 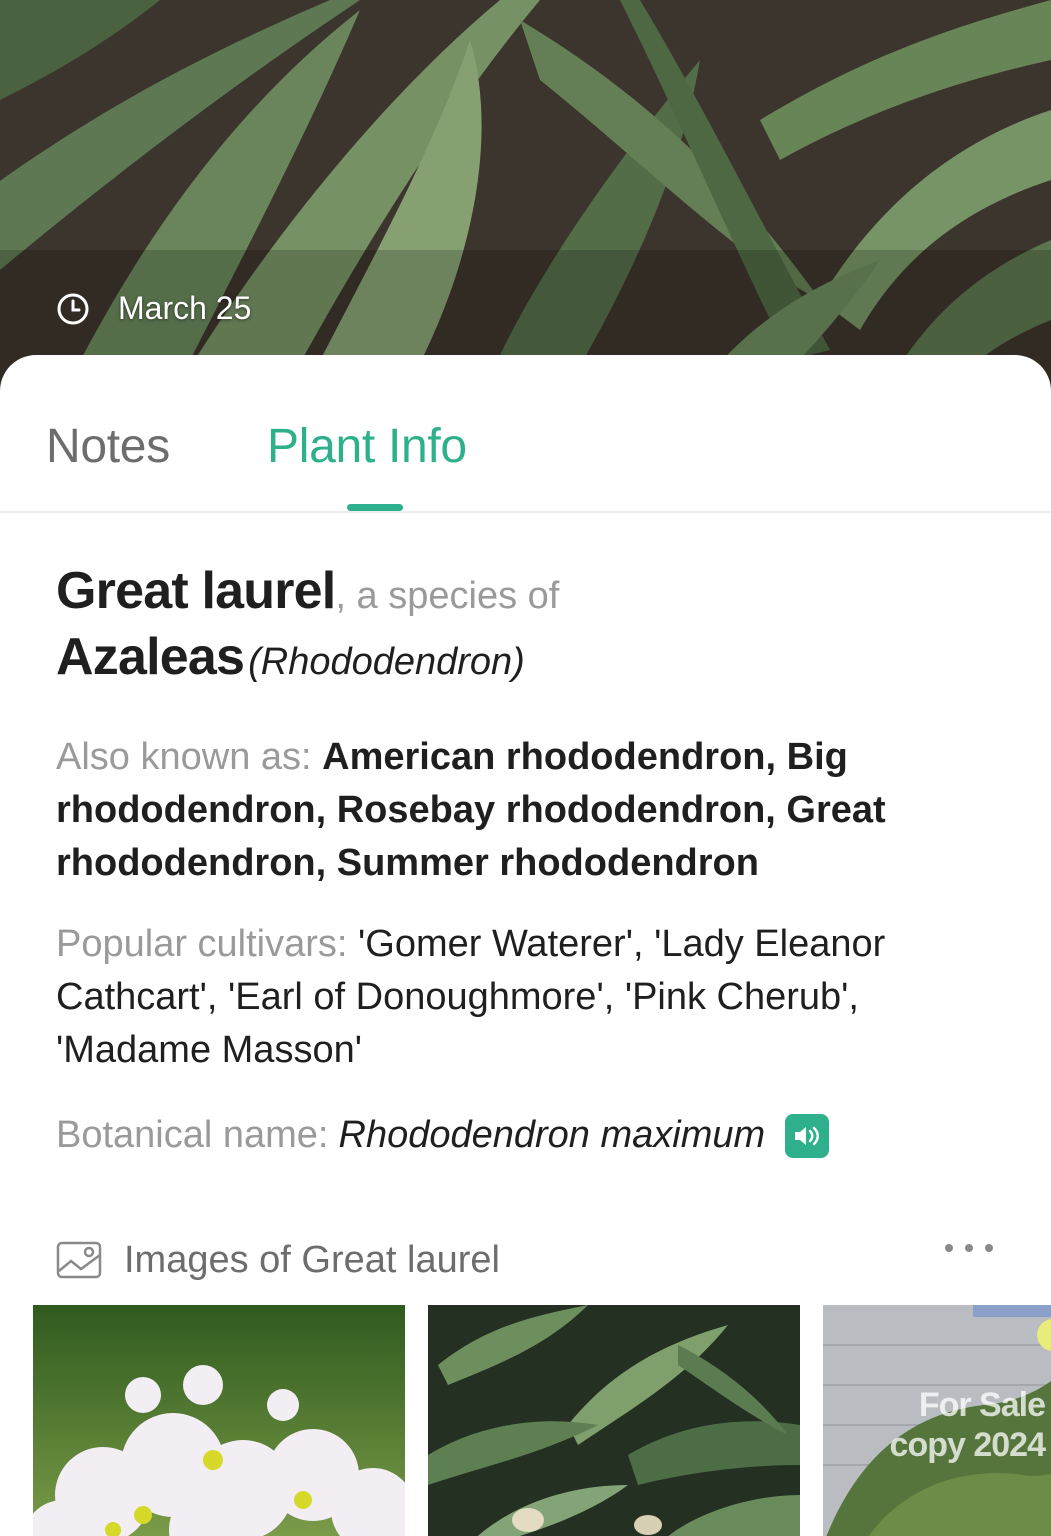 What do you see at coordinates (202, 944) in the screenshot?
I see `cultivars-label: Popular cultivars:` at bounding box center [202, 944].